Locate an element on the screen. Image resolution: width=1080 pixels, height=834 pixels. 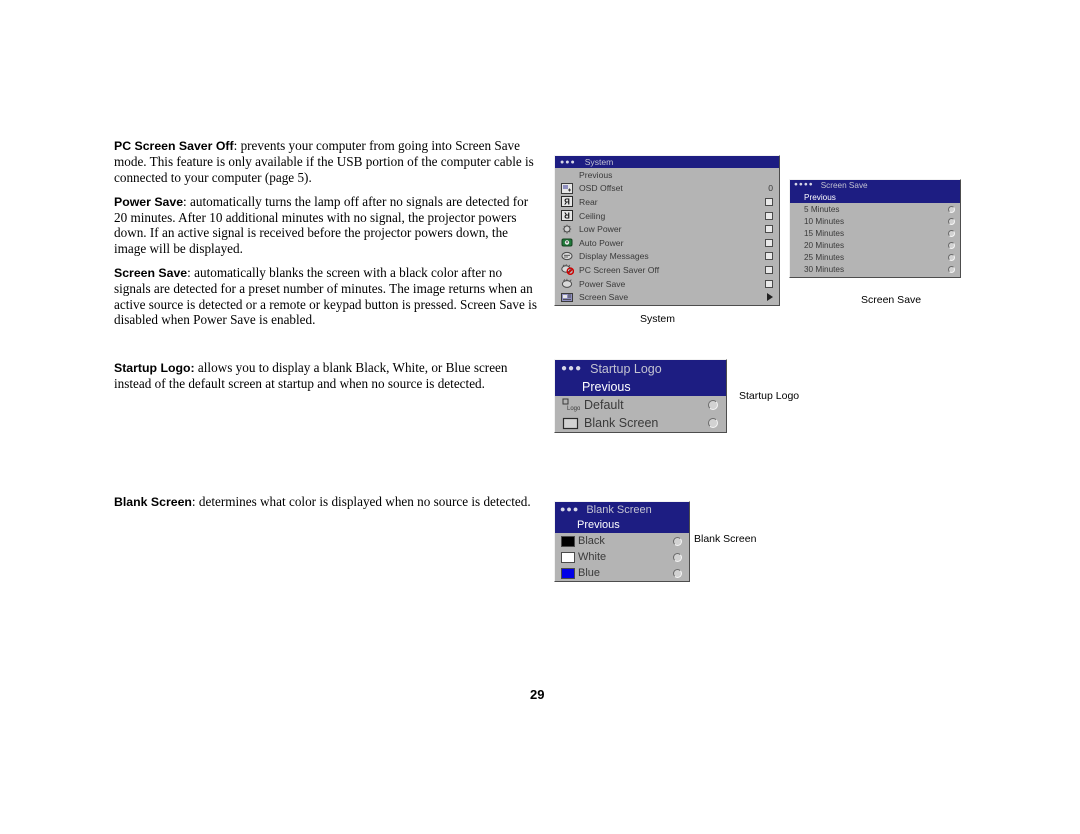
black-swatch-icon is located at coordinates (567, 541).